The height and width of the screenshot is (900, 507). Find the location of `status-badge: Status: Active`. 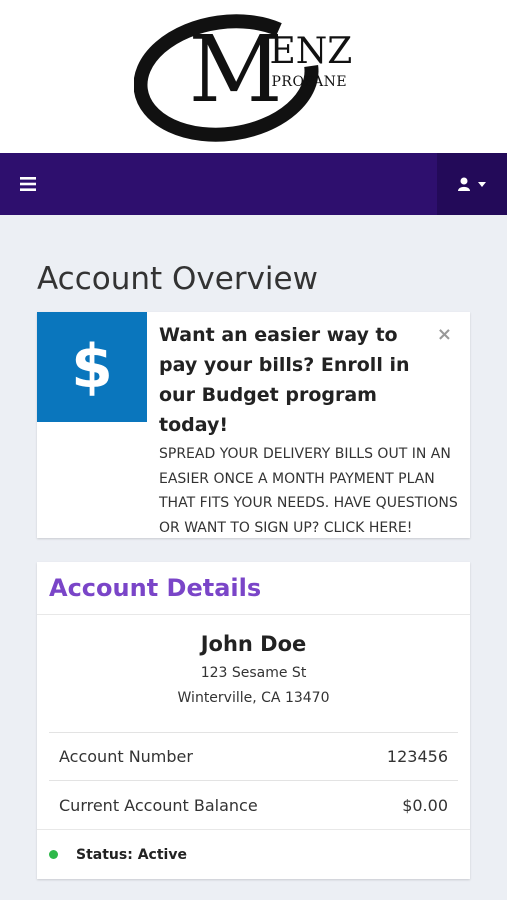

status-badge: Status: Active is located at coordinates (131, 854).